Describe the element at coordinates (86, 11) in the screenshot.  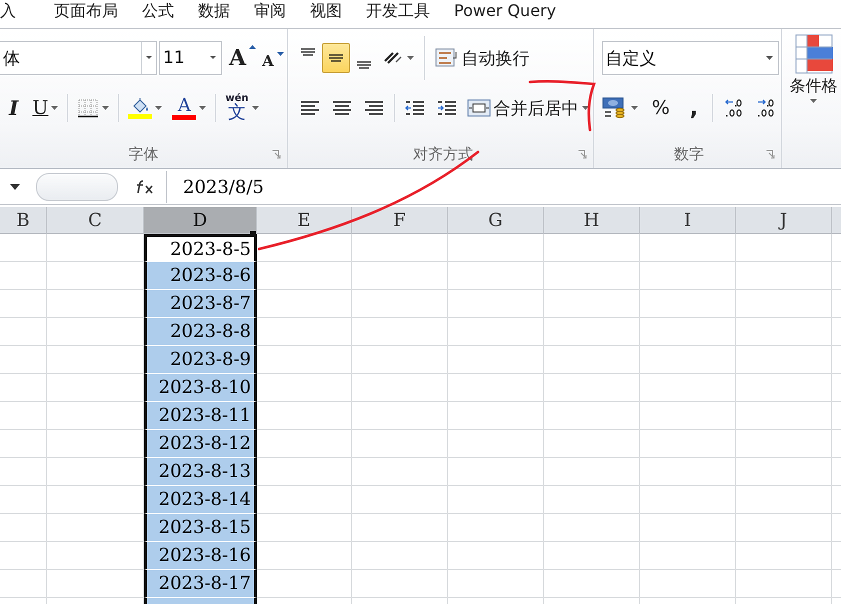
I see `ribbon-tab: 页面布局` at that location.